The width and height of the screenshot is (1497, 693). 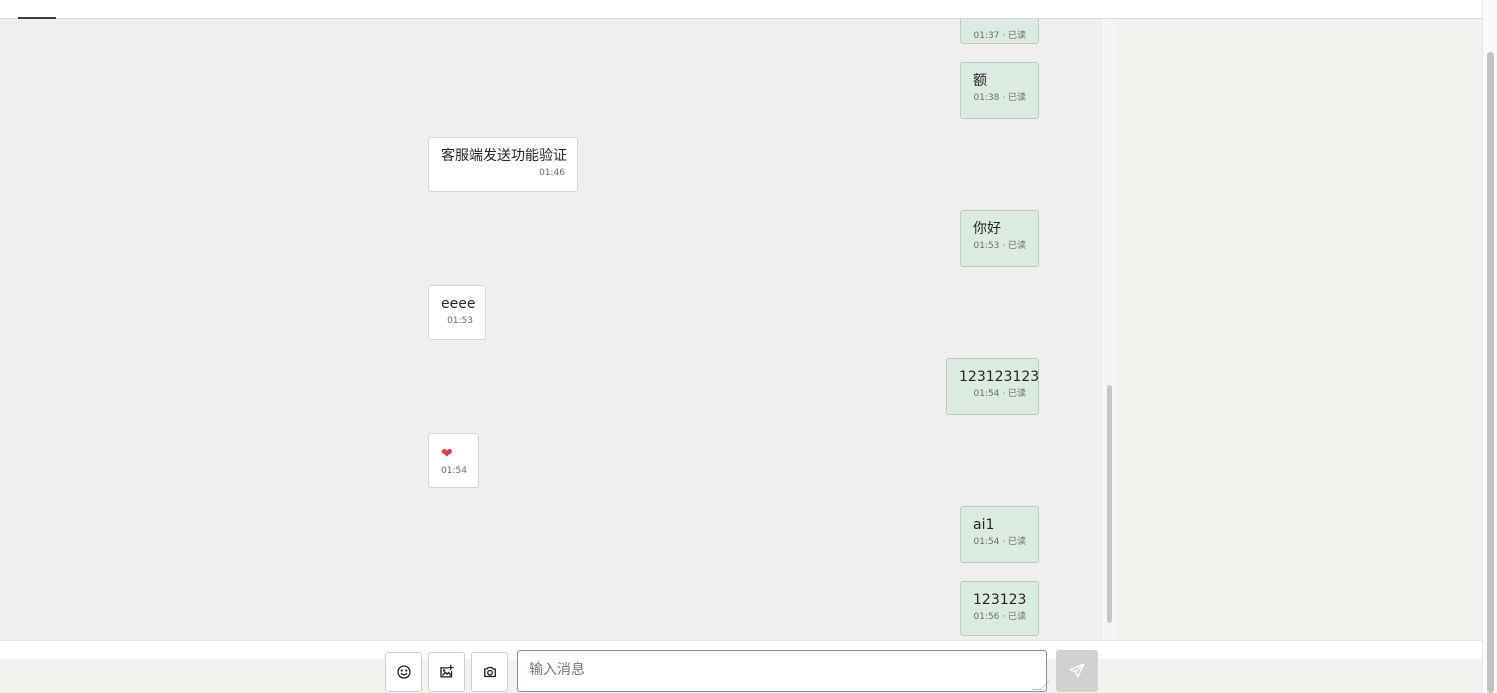 I want to click on page-scrollbar-thumb, so click(x=1490, y=372).